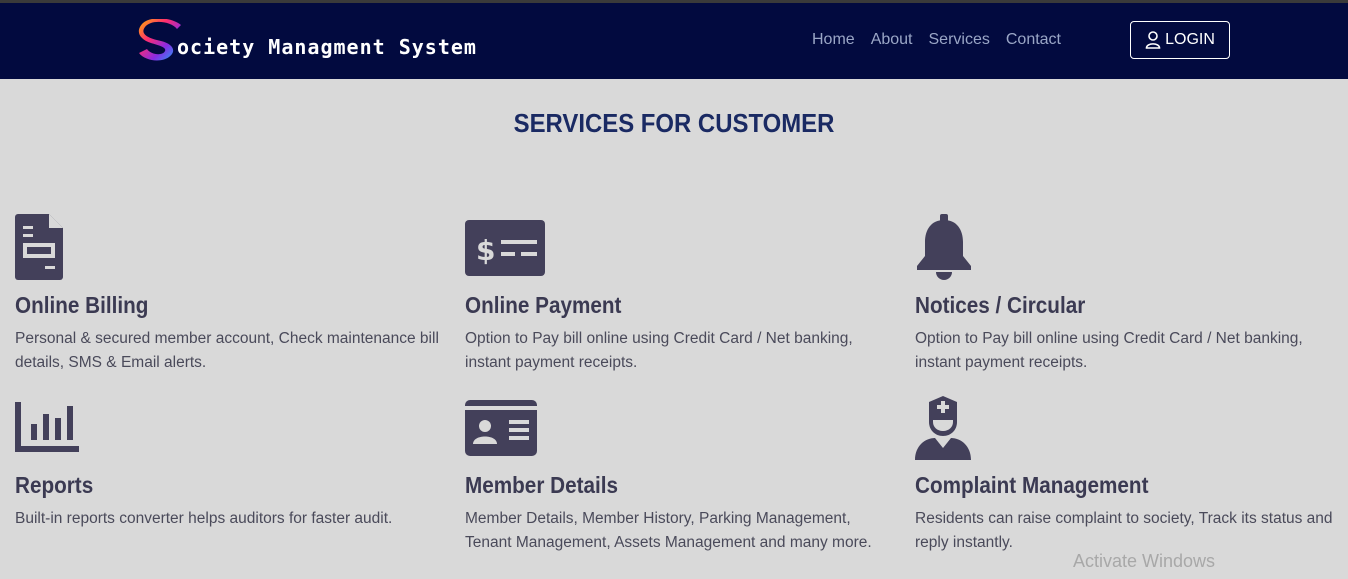 This screenshot has width=1348, height=579. Describe the element at coordinates (833, 40) in the screenshot. I see `nav-home: Home` at that location.